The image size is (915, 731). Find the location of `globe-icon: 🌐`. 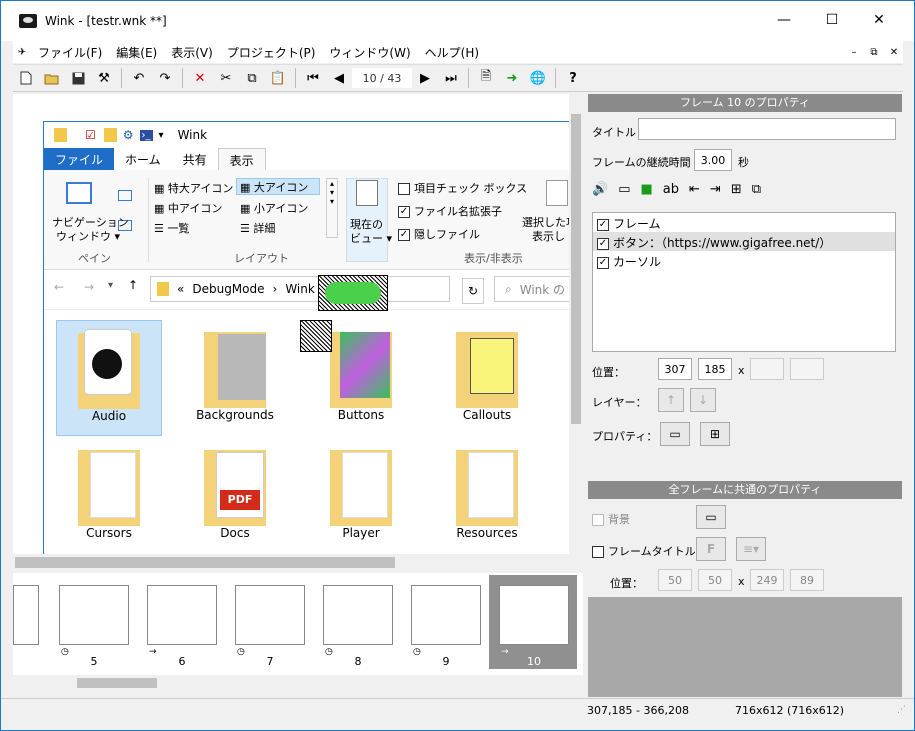

globe-icon: 🌐 is located at coordinates (538, 78).